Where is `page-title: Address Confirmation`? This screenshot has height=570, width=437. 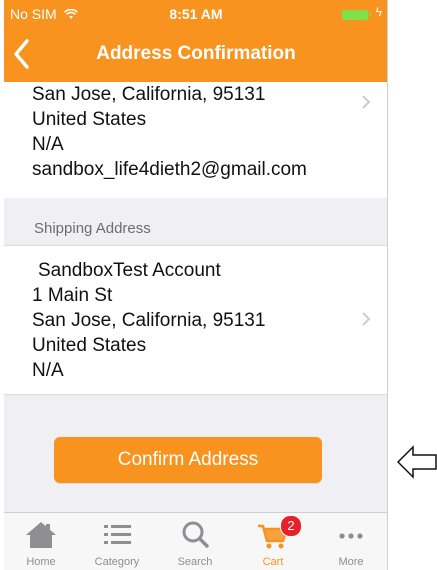
page-title: Address Confirmation is located at coordinates (196, 53).